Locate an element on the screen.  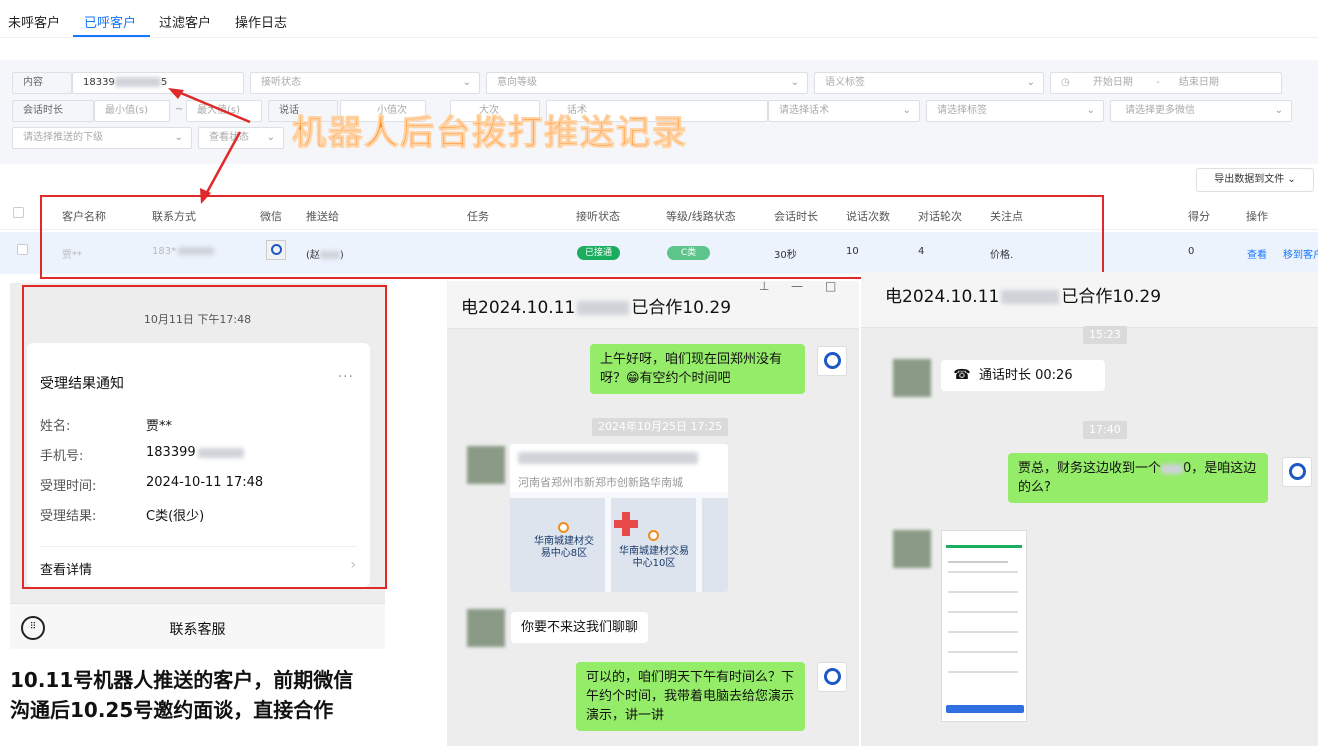
caption-line-1: 10.11号机器人推送的客户，前期微信 is located at coordinates (182, 680).